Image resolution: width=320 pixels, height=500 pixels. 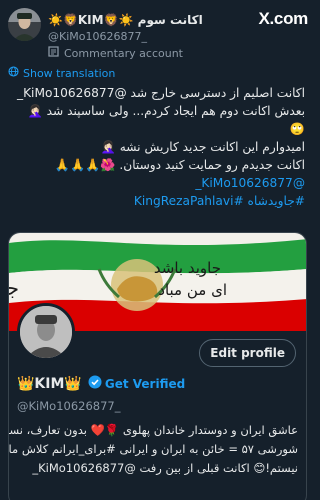 What do you see at coordinates (49, 383) in the screenshot?
I see `profile-name: 👑KIM👑` at bounding box center [49, 383].